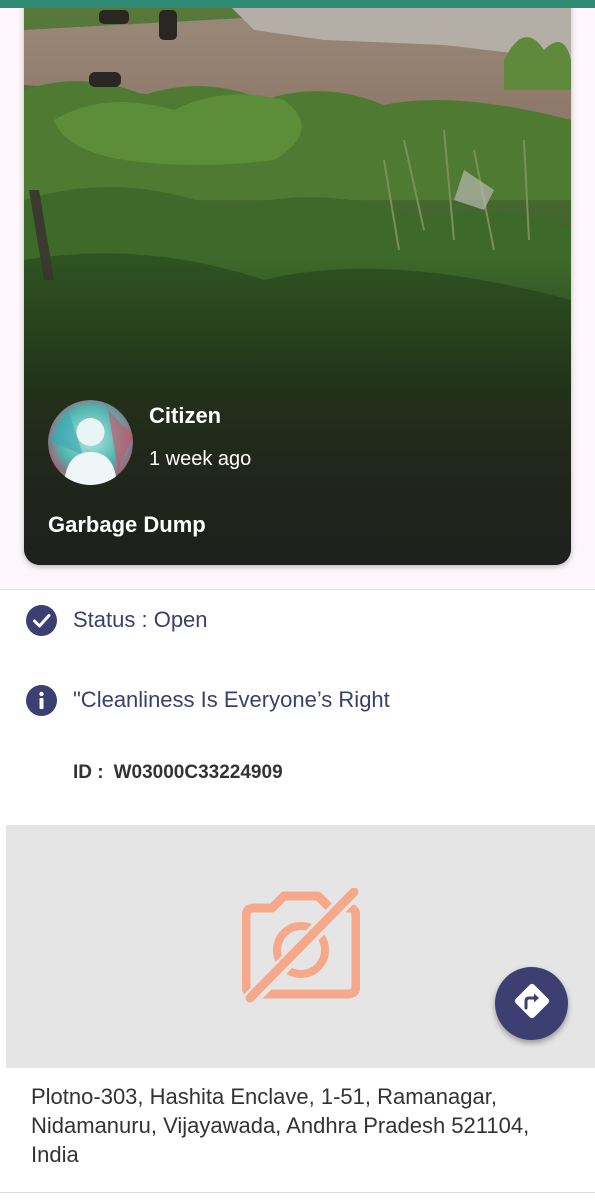 Image resolution: width=595 pixels, height=1200 pixels. I want to click on directions-icon, so click(532, 1003).